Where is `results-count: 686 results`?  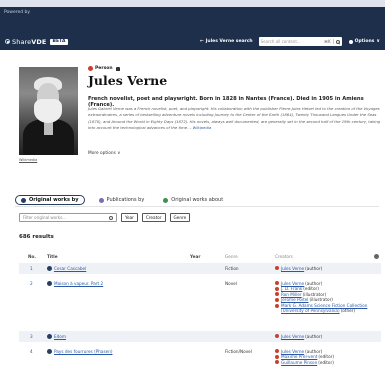 results-count: 686 results is located at coordinates (36, 237).